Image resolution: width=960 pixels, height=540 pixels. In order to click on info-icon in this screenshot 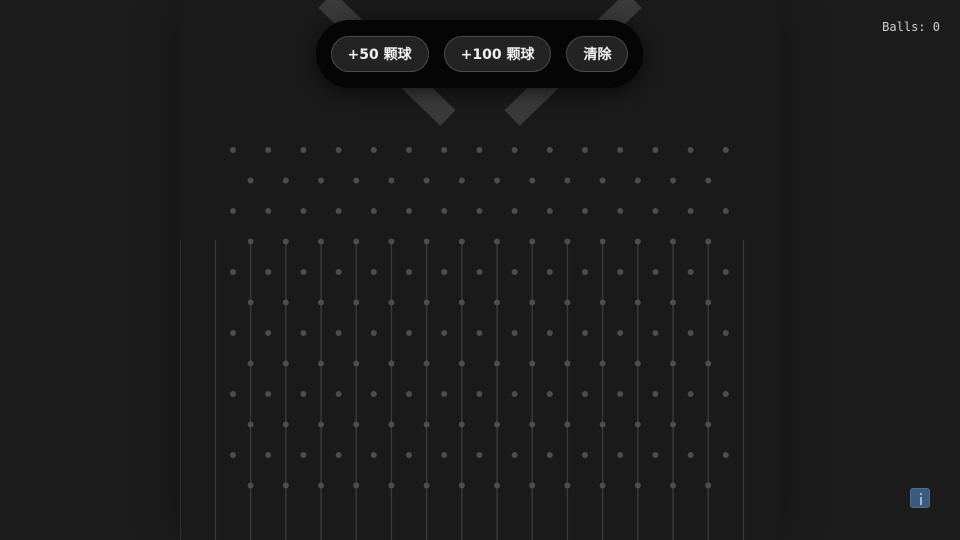, I will do `click(921, 499)`.